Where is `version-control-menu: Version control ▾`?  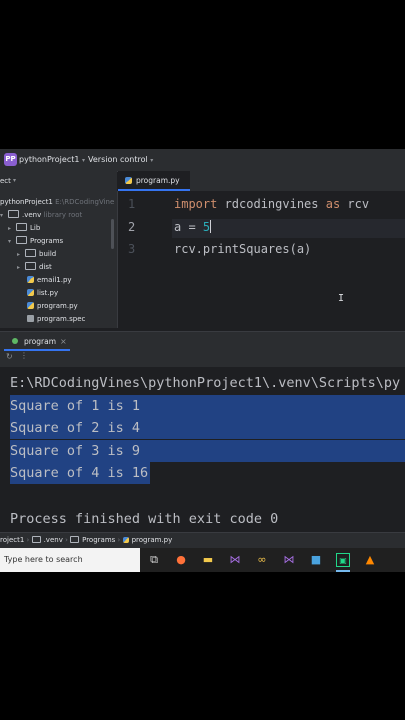 version-control-menu: Version control ▾ is located at coordinates (120, 160).